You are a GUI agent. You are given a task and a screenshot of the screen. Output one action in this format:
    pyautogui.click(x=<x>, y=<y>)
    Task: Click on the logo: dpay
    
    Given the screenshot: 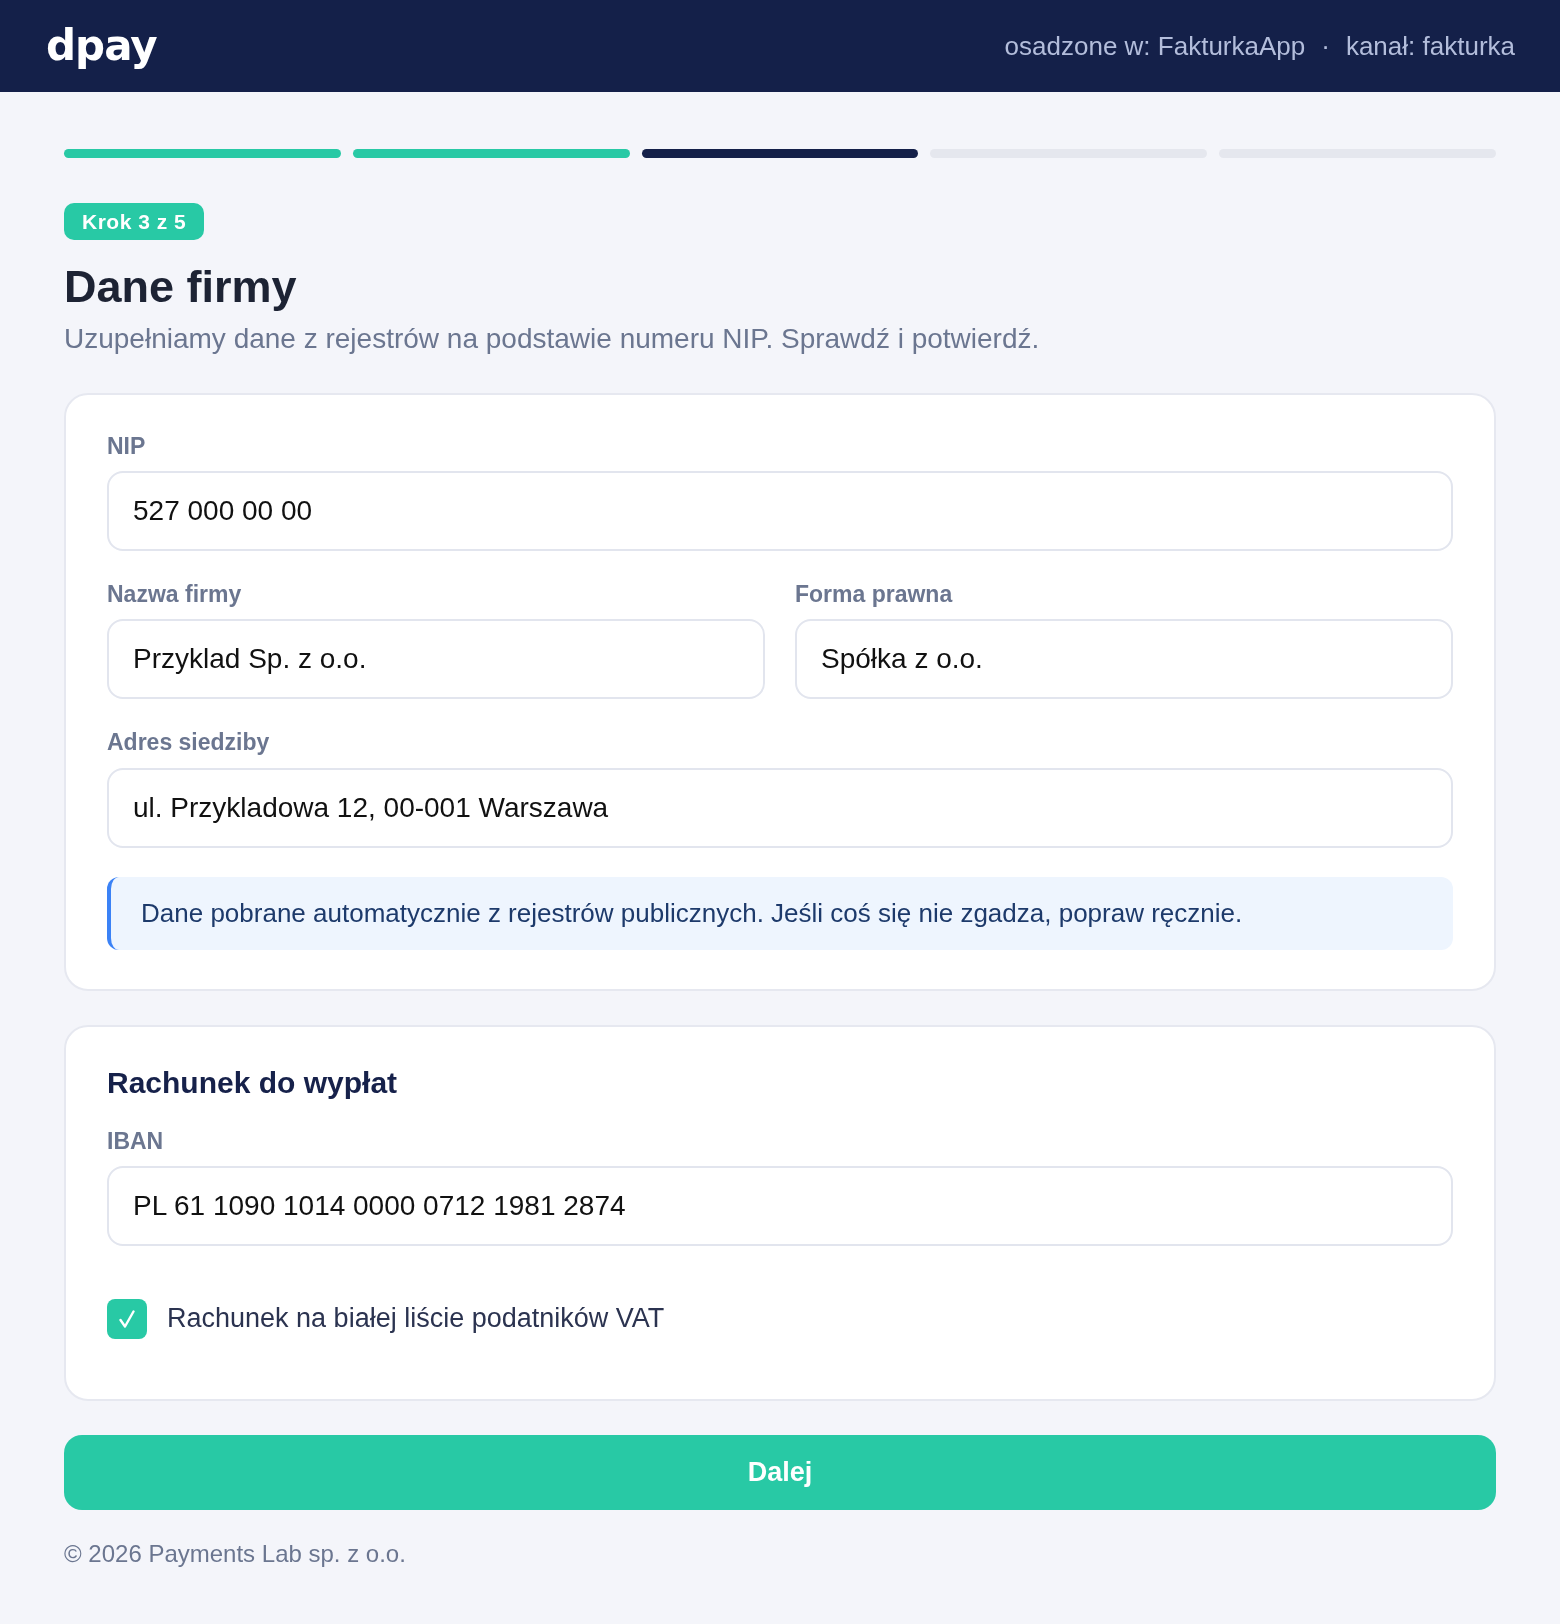 What is the action you would take?
    pyautogui.click(x=101, y=46)
    